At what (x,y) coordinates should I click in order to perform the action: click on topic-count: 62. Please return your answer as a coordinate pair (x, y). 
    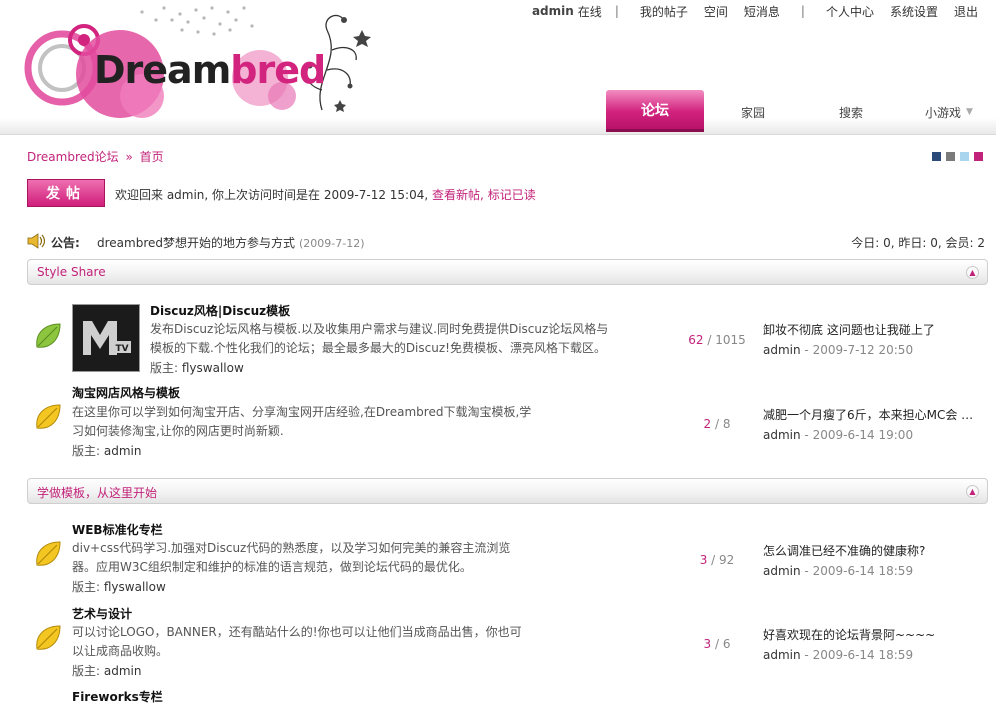
    Looking at the image, I should click on (696, 340).